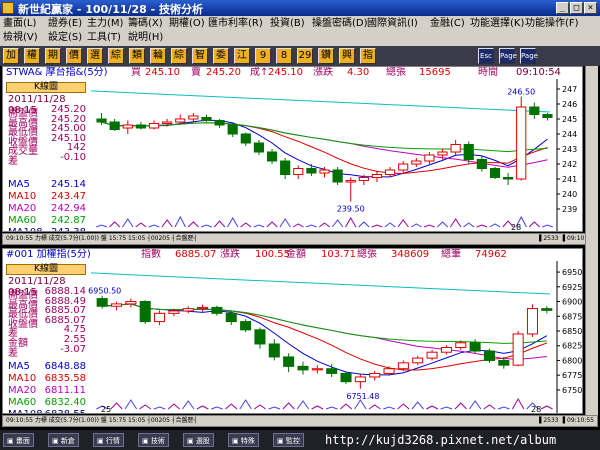 Image resolution: width=600 pixels, height=450 pixels. What do you see at coordinates (145, 24) in the screenshot?
I see `menu-item: 籌碼(X)` at bounding box center [145, 24].